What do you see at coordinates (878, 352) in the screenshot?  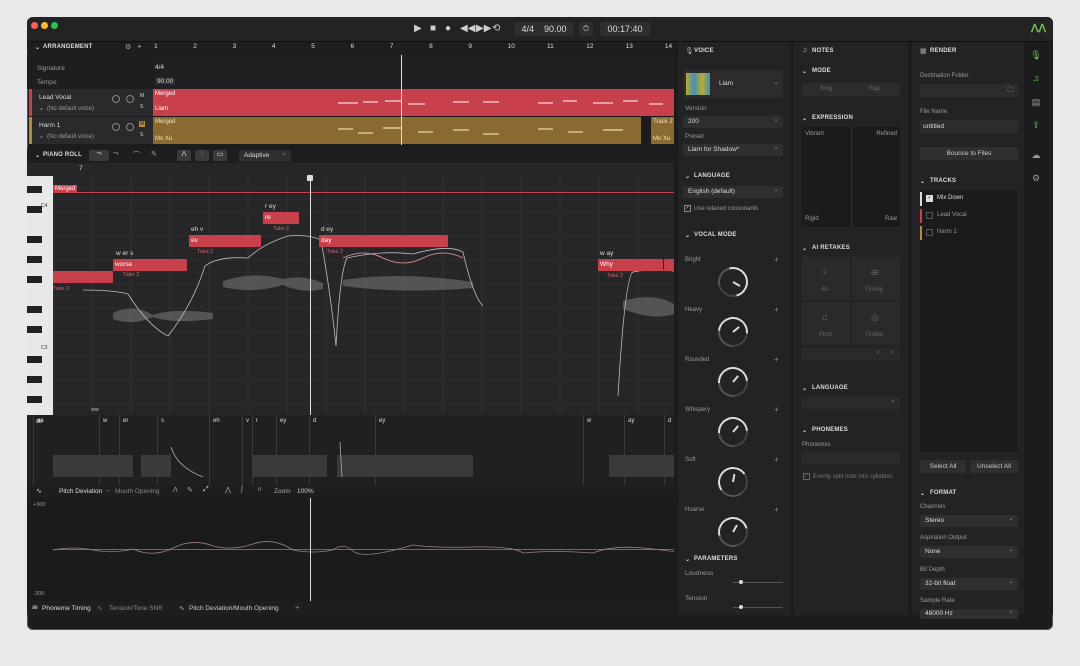 I see `previous-retake-icon: ‹` at bounding box center [878, 352].